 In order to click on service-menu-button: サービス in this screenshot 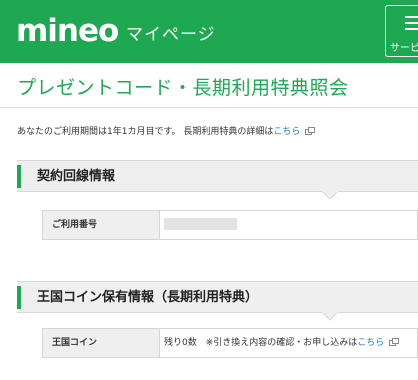, I will do `click(401, 31)`.